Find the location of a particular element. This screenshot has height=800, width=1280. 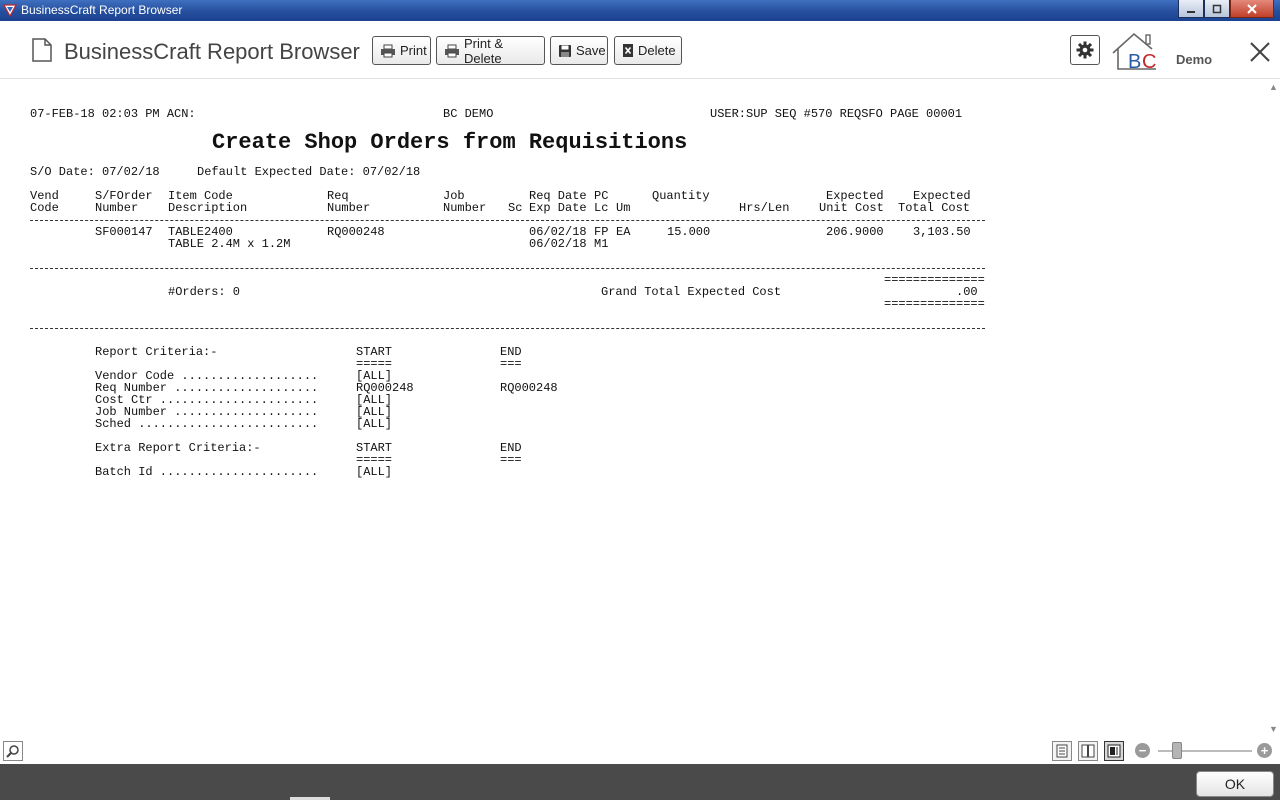

scroll-down-icon: ▼ is located at coordinates (1273, 729).